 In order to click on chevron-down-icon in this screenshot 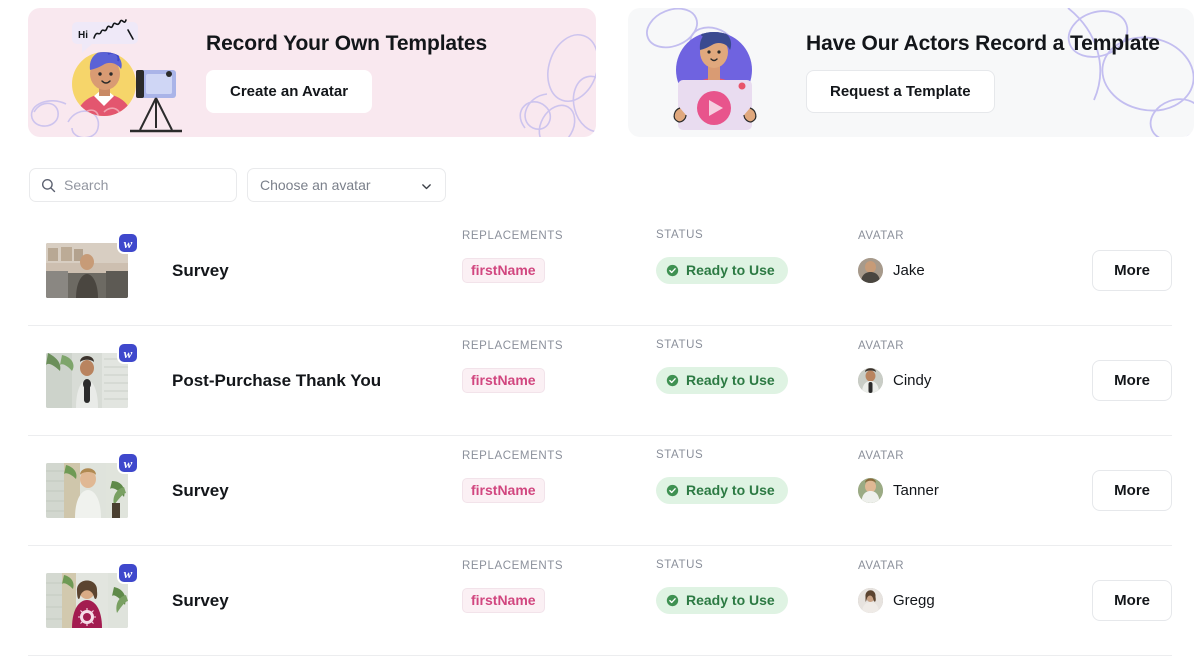, I will do `click(426, 187)`.